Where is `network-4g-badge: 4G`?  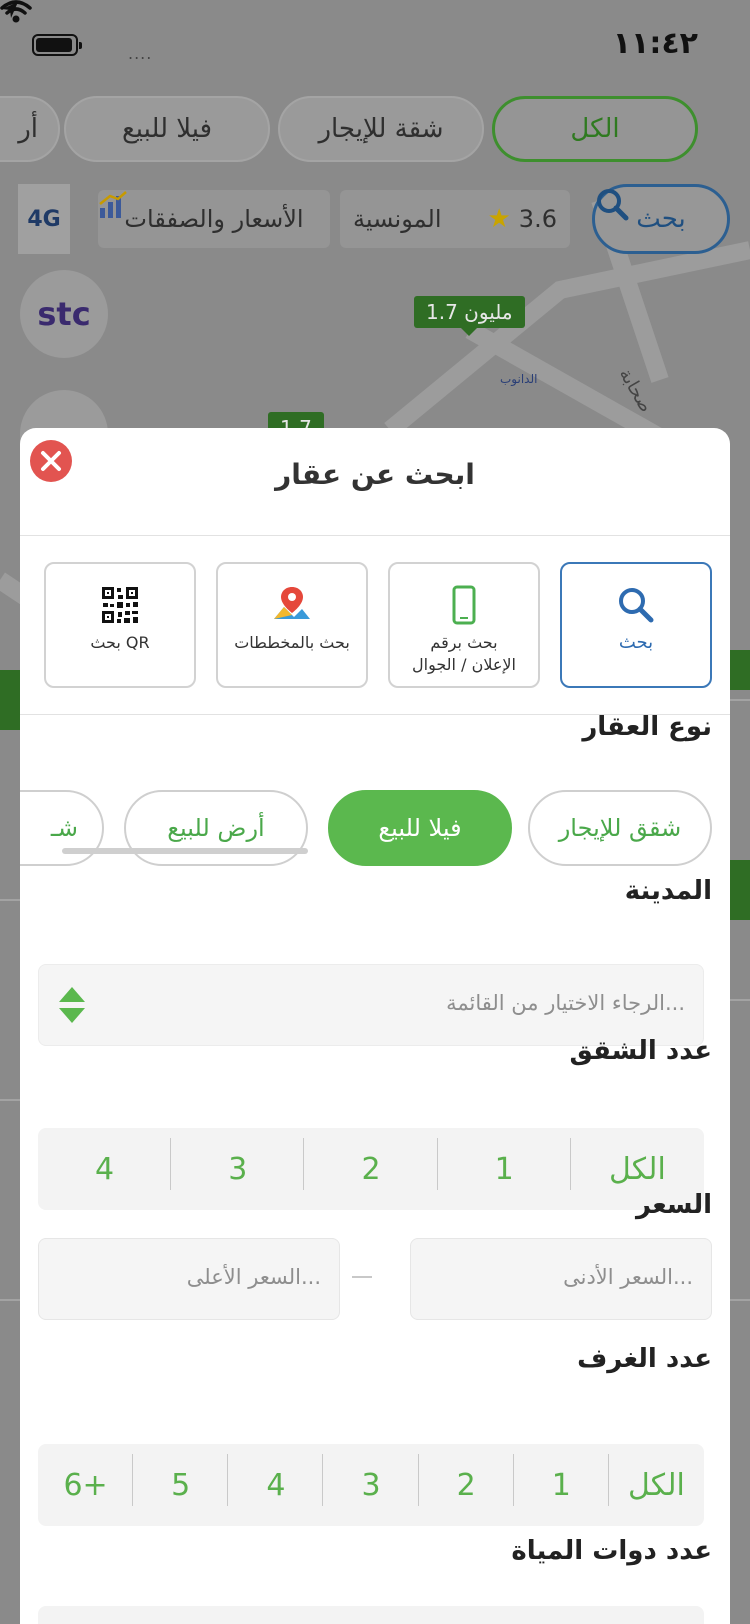 network-4g-badge: 4G is located at coordinates (44, 219).